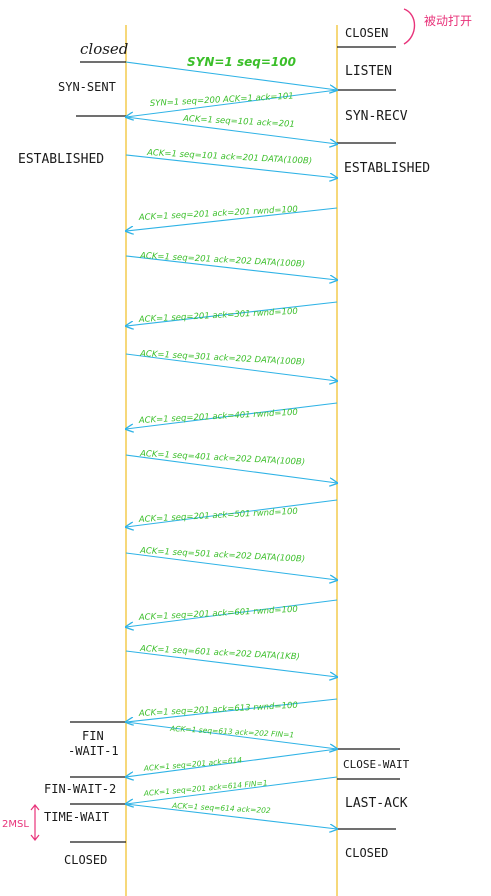 The width and height of the screenshot is (491, 896). I want to click on message-13: ACK=1 seq=601 ack=202 DATA(1KB), so click(231, 660).